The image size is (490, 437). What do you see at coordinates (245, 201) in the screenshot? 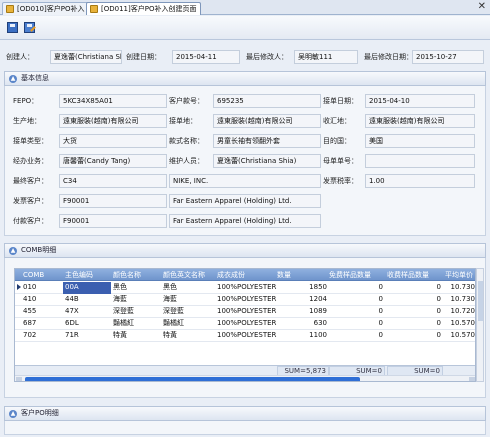
I see `invoice-customer-name-field: Far Eastern Apparel (Holding) Ltd.` at bounding box center [245, 201].